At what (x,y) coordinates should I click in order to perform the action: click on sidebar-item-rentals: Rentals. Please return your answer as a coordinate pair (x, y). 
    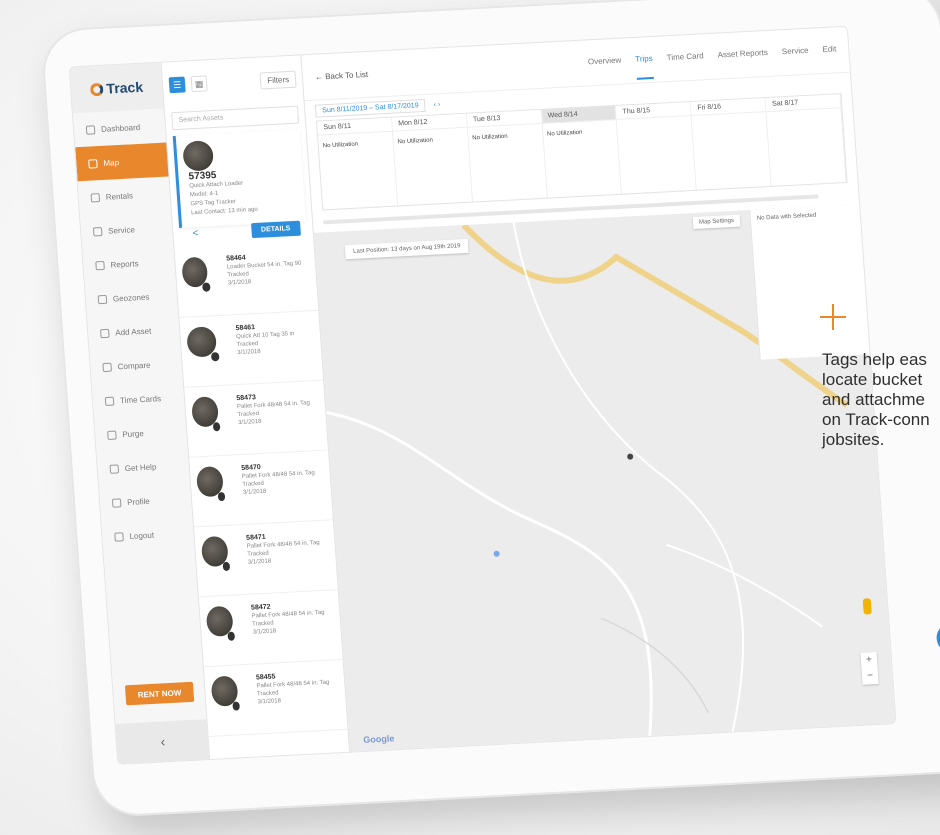
    Looking at the image, I should click on (124, 195).